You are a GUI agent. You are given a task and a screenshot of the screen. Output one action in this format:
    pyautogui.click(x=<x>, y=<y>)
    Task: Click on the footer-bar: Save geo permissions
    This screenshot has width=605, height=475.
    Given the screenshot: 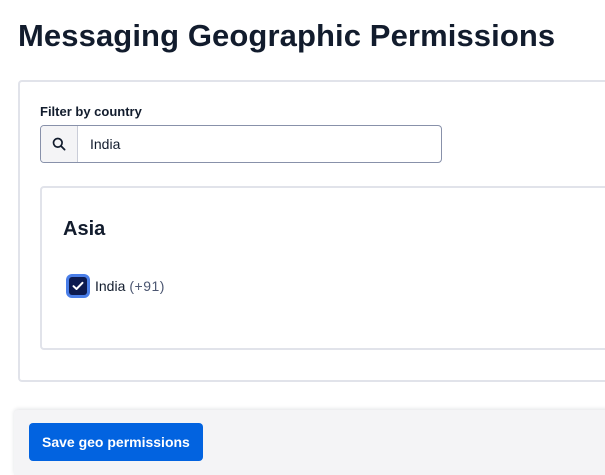 What is the action you would take?
    pyautogui.click(x=309, y=442)
    